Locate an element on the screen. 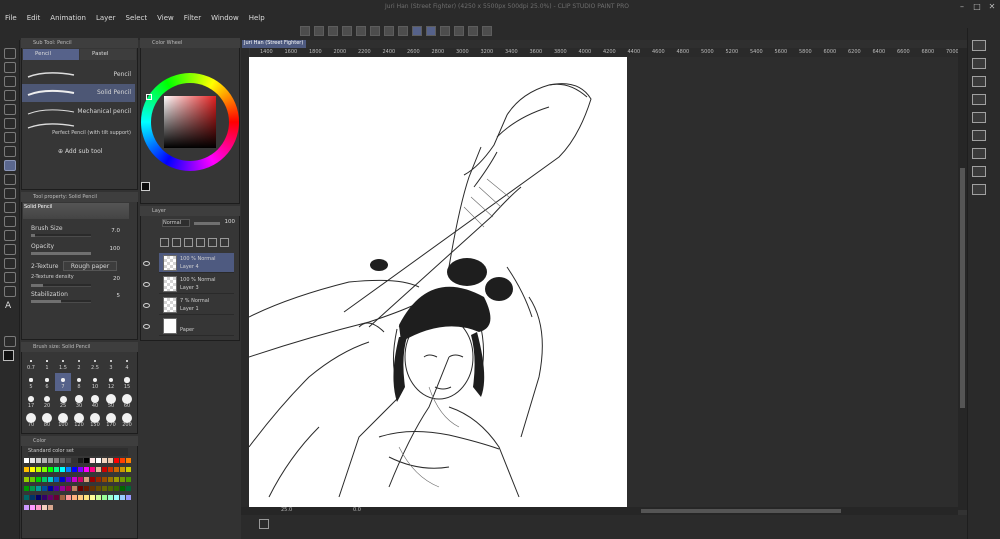 Image resolution: width=1000 pixels, height=539 pixels. invert-icon is located at coordinates (403, 31).